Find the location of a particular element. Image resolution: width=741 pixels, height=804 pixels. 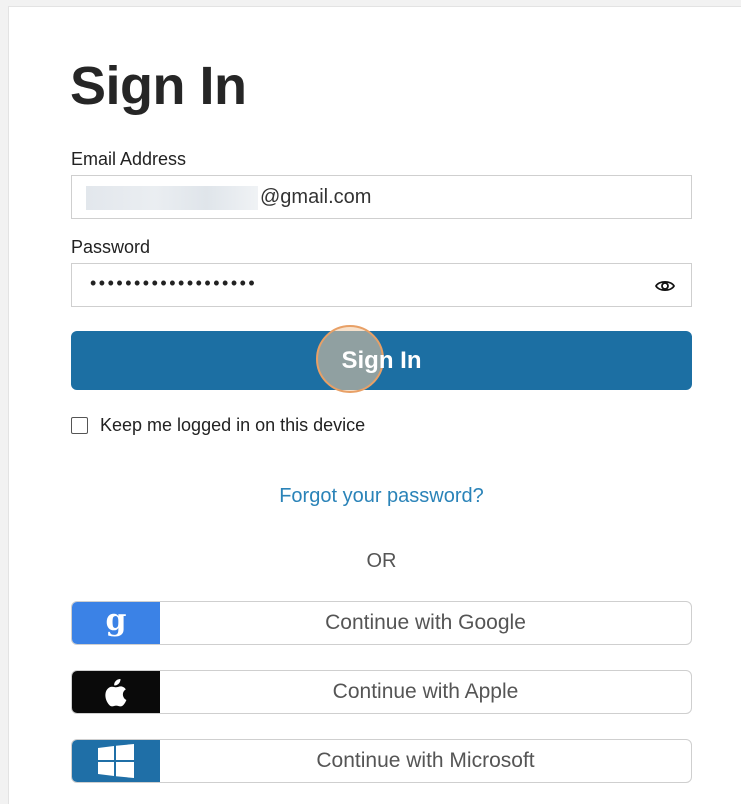

google-g-icon: g is located at coordinates (116, 623).